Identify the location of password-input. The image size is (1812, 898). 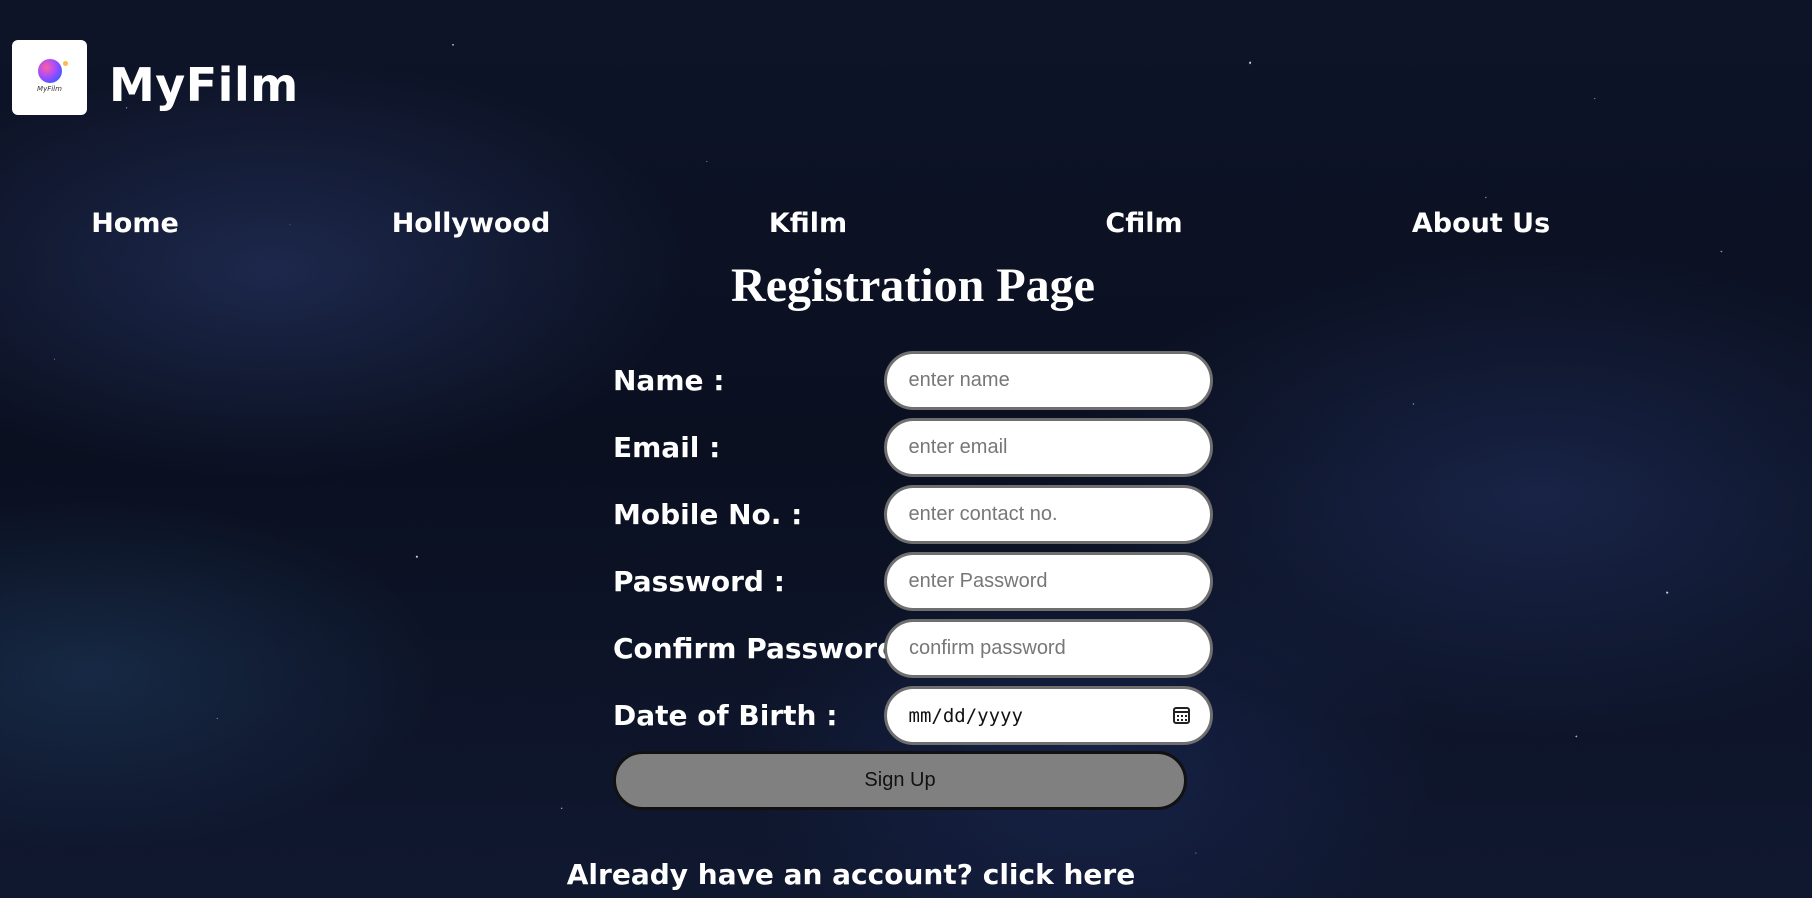
(1048, 581).